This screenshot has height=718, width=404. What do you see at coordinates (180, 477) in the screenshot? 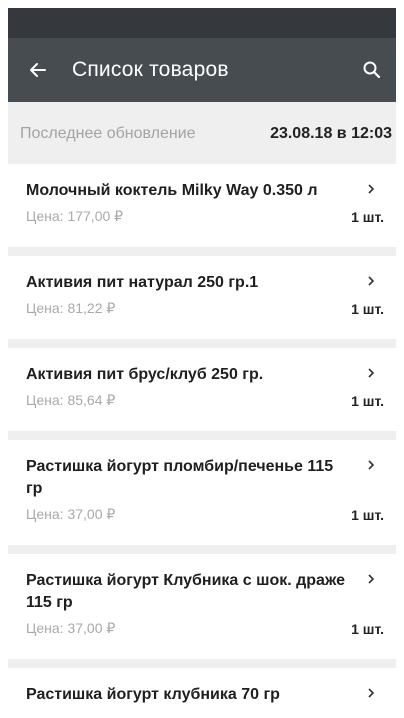
I see `product-name: Растишка йогурт пломбир/печенье 115 гр` at bounding box center [180, 477].